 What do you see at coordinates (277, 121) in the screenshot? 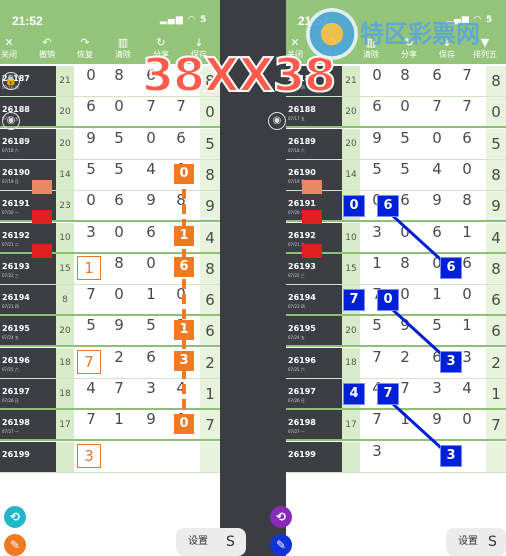
I see `eye-icon: ◉` at bounding box center [277, 121].